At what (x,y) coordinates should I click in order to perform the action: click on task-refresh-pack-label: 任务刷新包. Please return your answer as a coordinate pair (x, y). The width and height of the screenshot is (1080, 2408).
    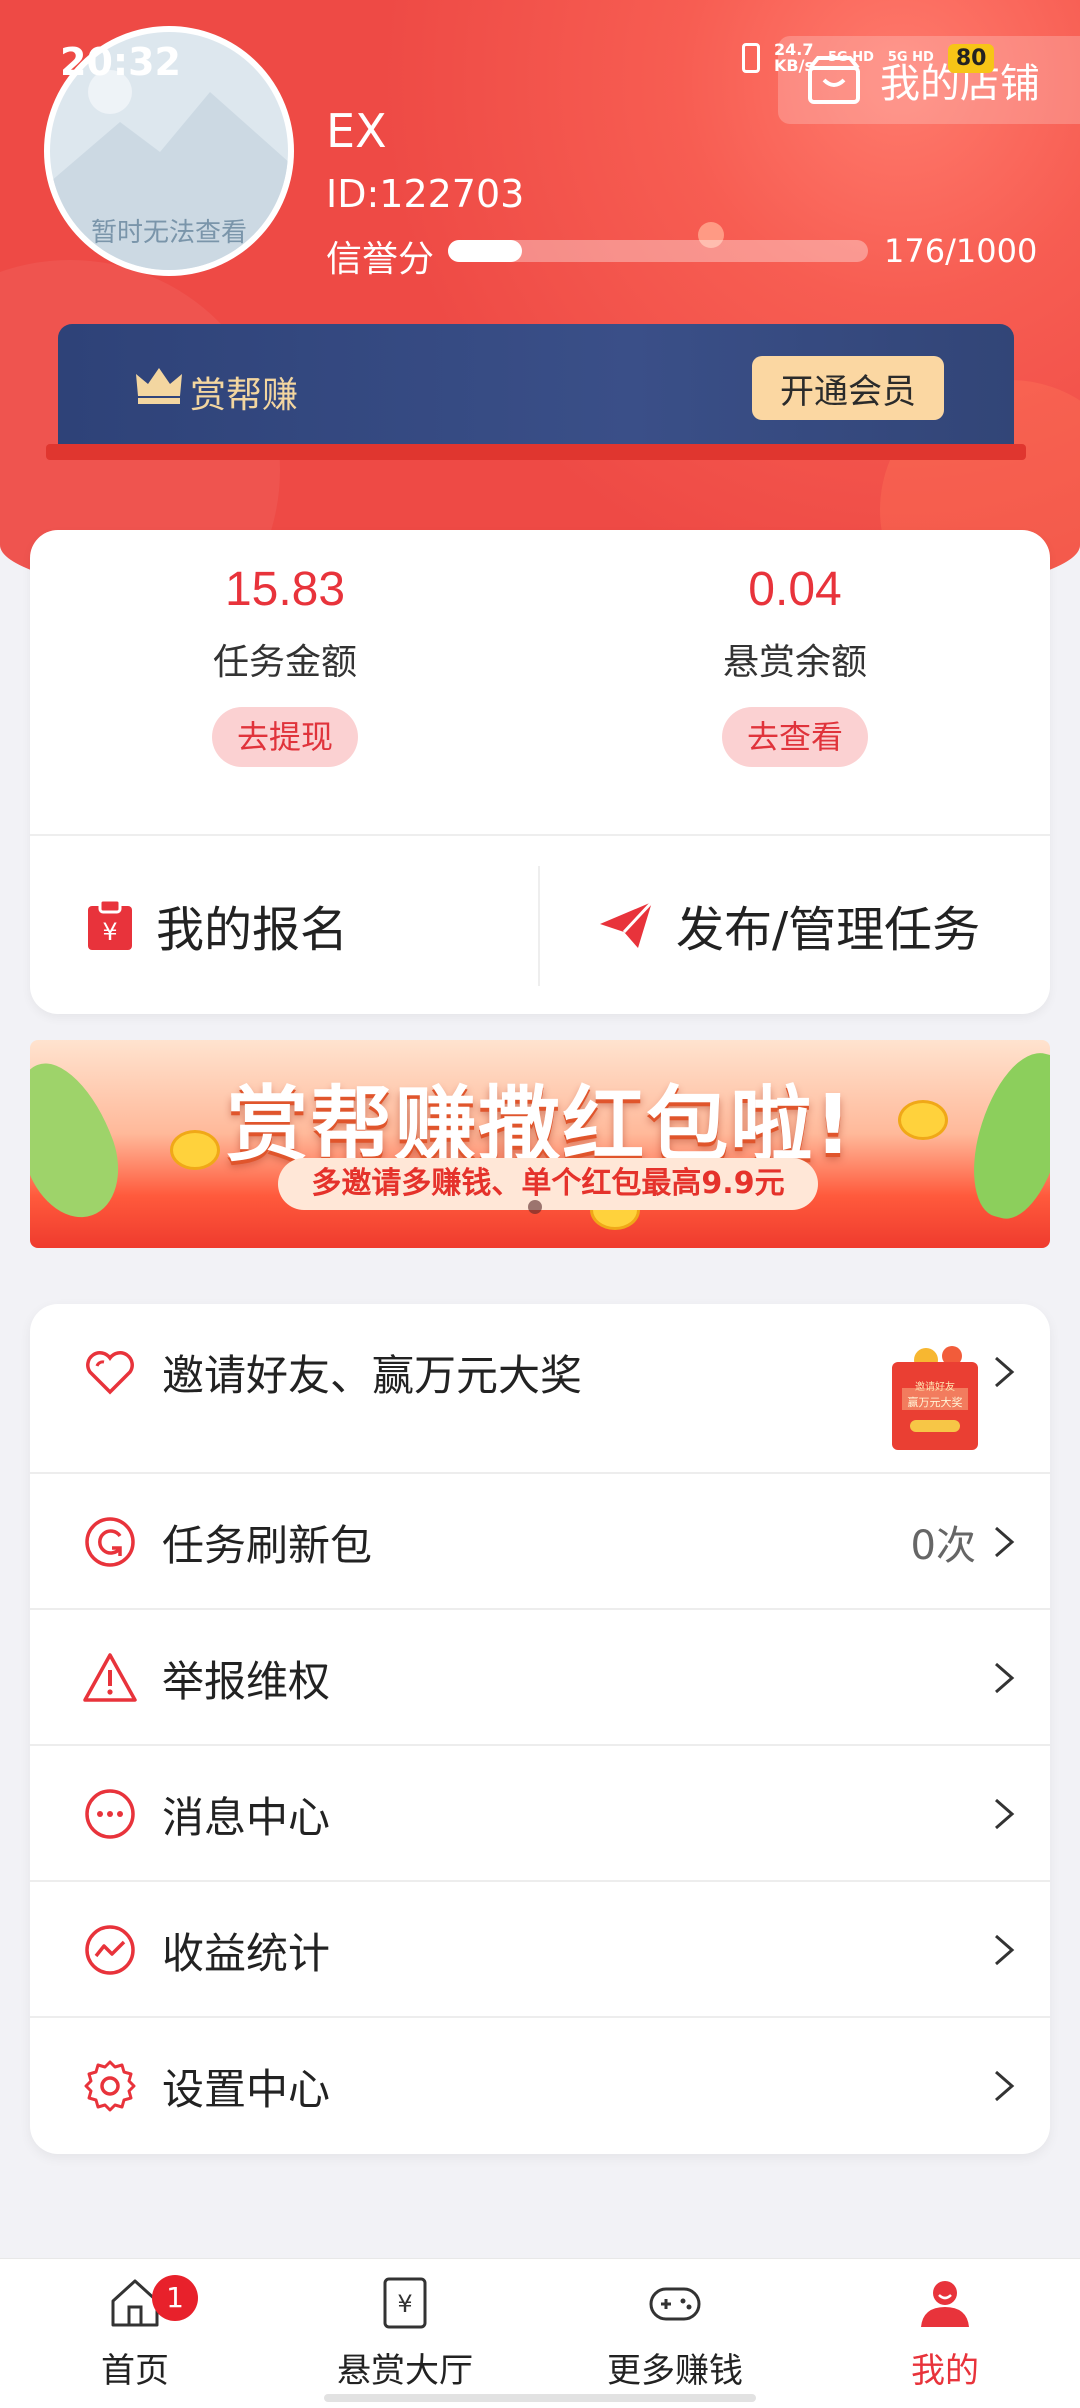
    Looking at the image, I should click on (267, 1545).